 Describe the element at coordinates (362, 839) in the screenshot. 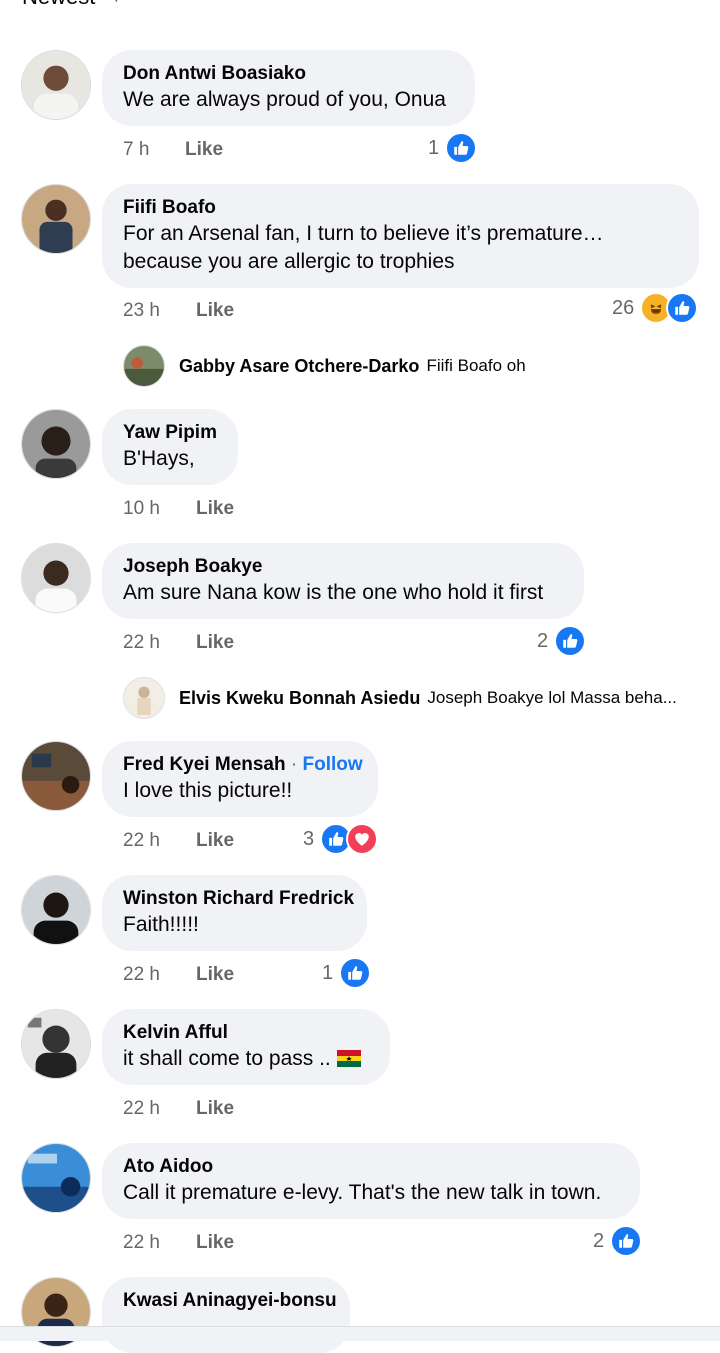

I see `heart-icon` at that location.